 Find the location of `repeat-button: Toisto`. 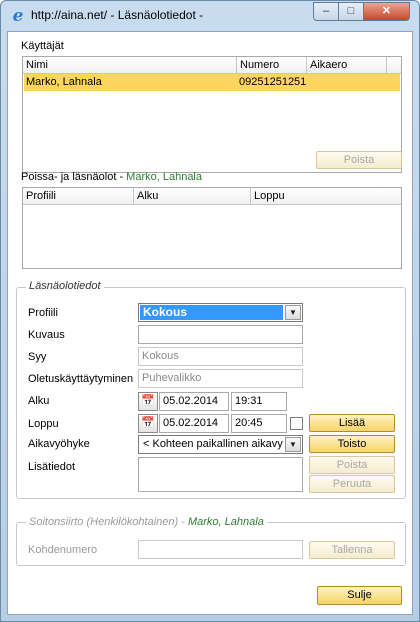

repeat-button: Toisto is located at coordinates (352, 444).